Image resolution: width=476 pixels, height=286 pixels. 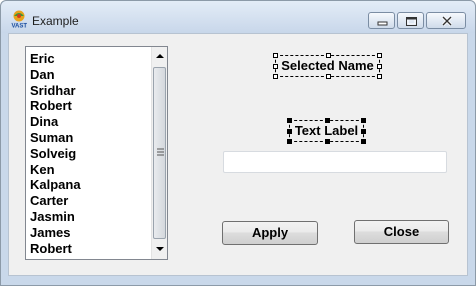 What do you see at coordinates (88, 170) in the screenshot?
I see `list-item: Ken` at bounding box center [88, 170].